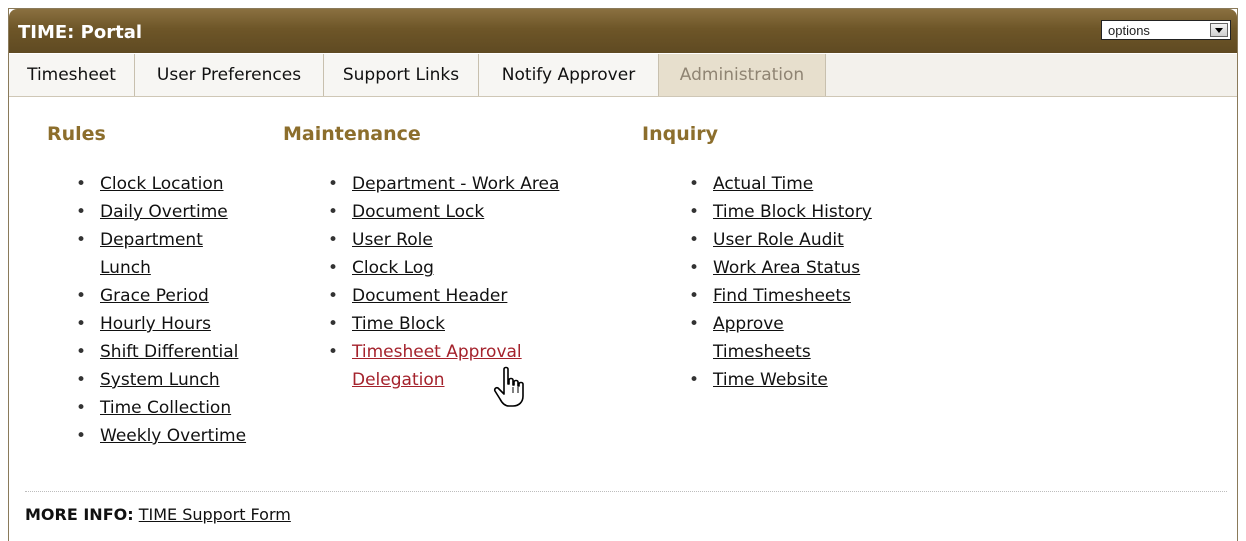  I want to click on time-block-link: Time Block, so click(398, 324).